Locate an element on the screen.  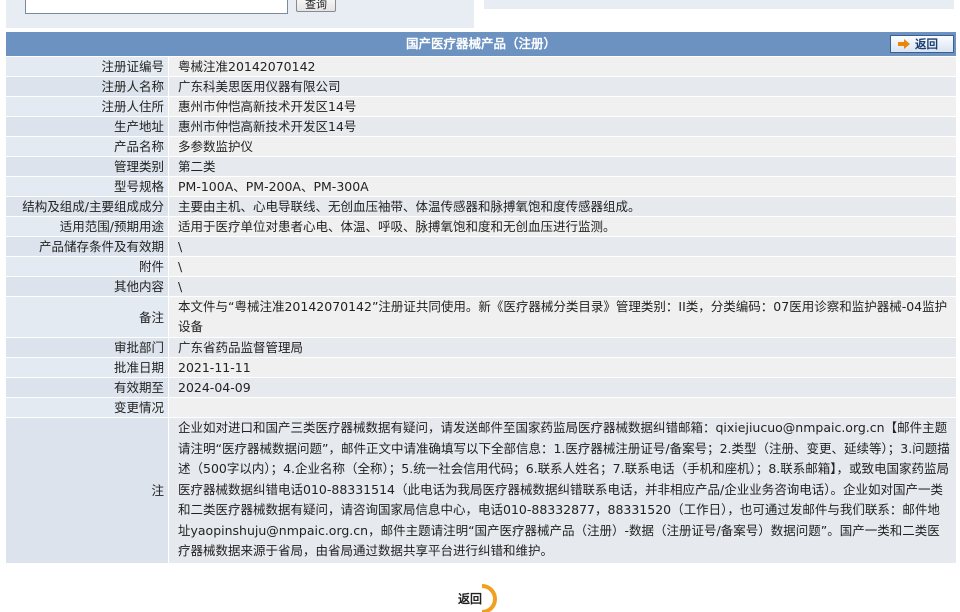
field-label: 产品储存条件及有效期 is located at coordinates (87, 246).